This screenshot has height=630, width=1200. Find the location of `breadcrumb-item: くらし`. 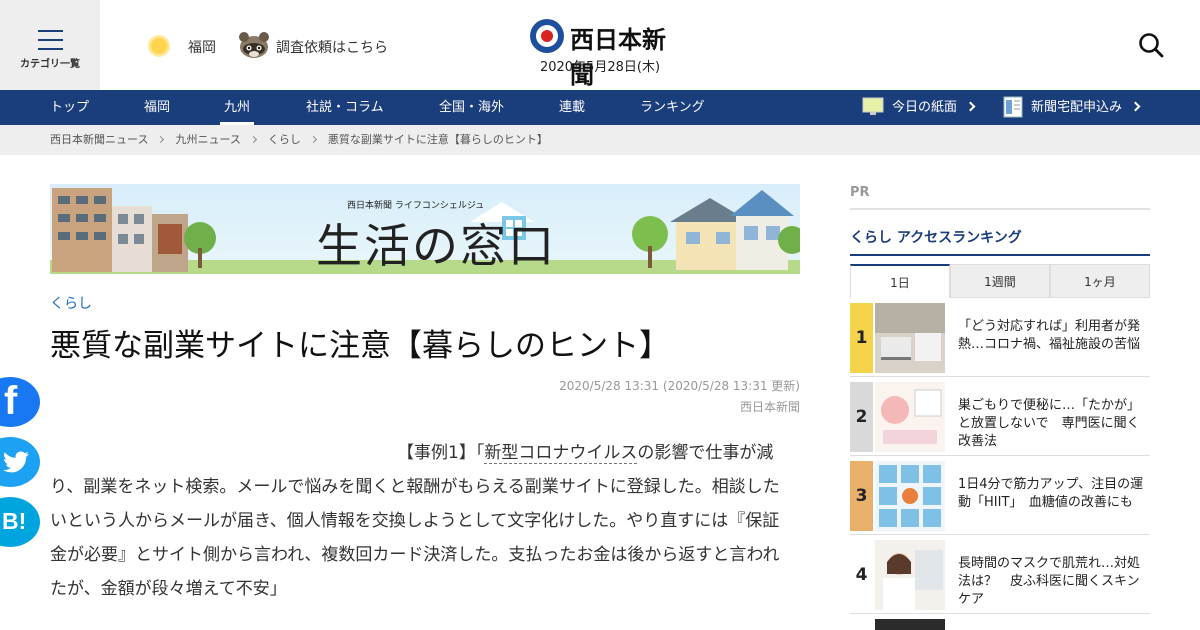

breadcrumb-item: くらし is located at coordinates (284, 139).